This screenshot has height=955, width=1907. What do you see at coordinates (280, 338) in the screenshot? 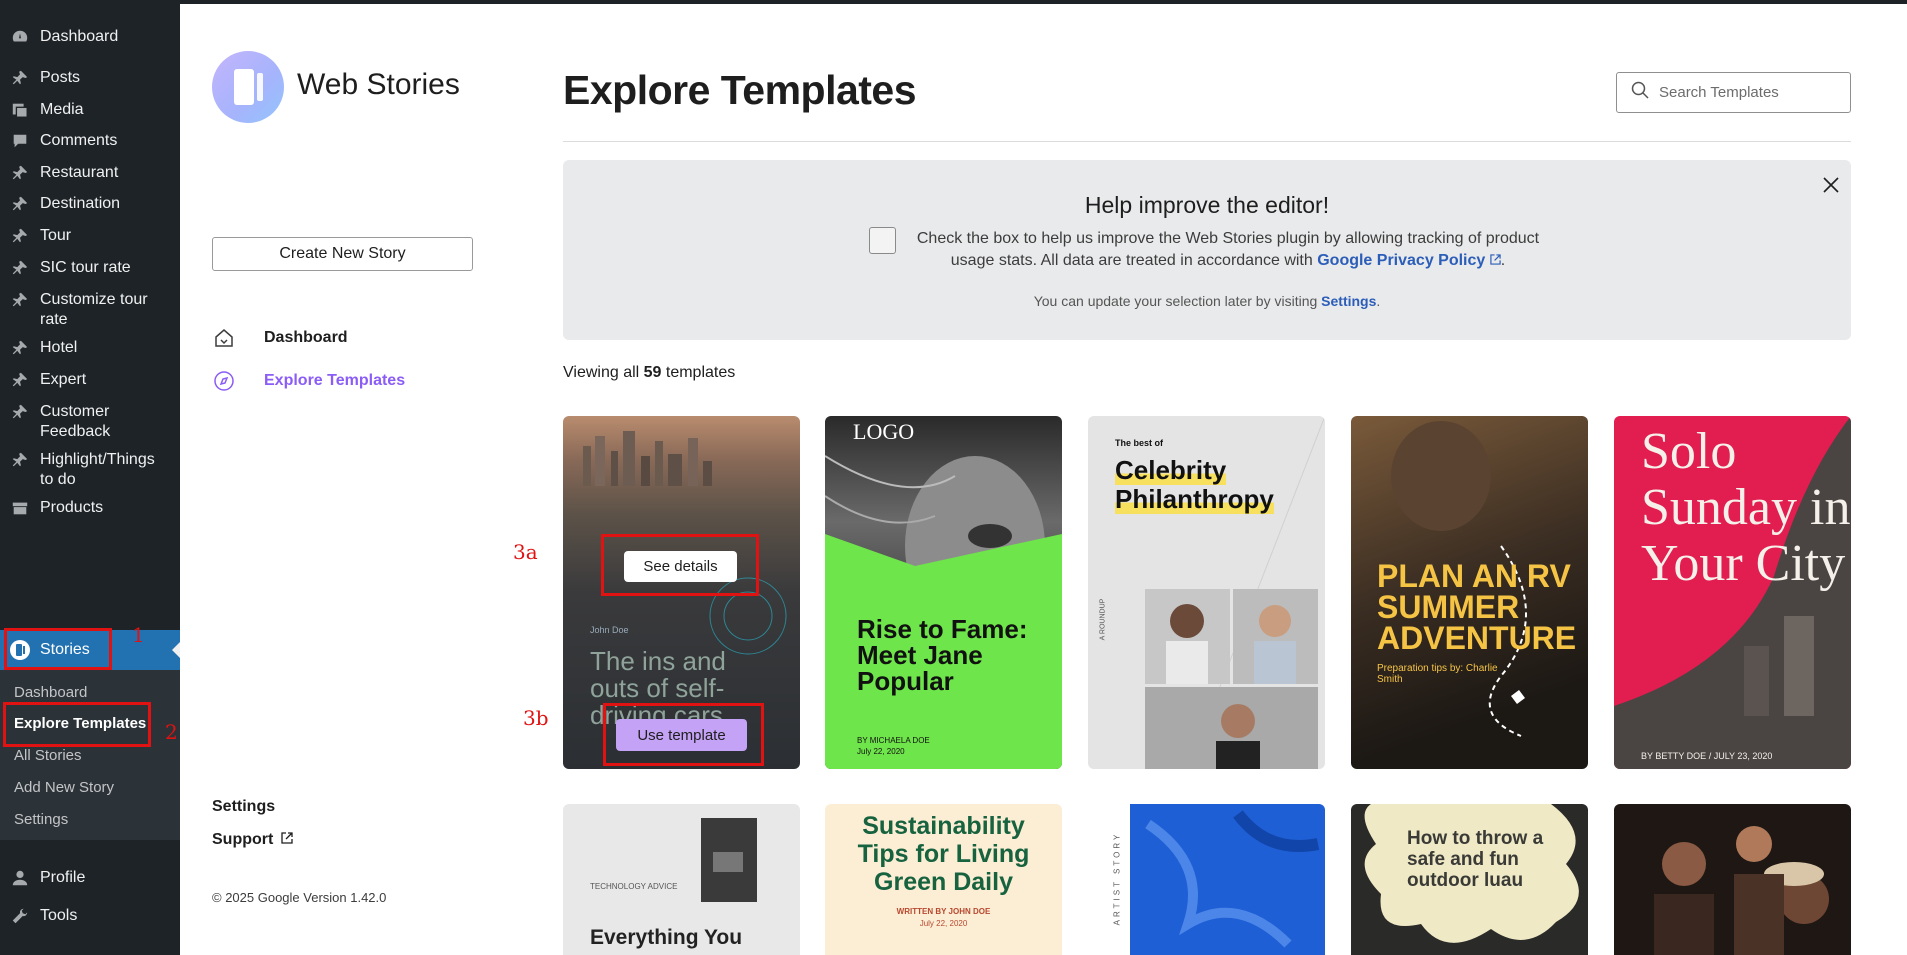
I see `nav-dashboard: Dashboard` at bounding box center [280, 338].